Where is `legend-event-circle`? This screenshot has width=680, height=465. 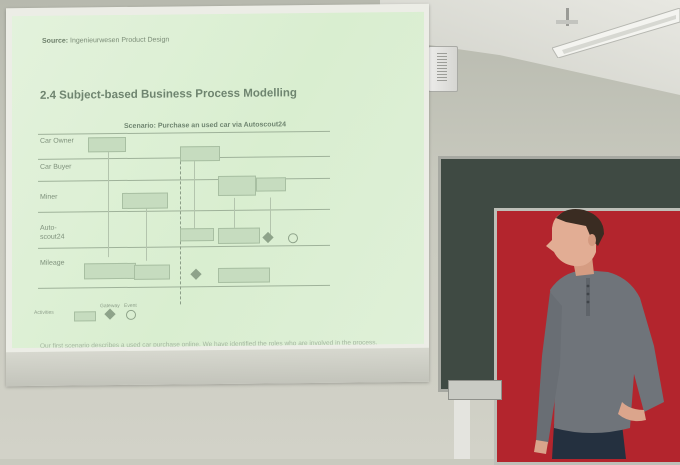 legend-event-circle is located at coordinates (131, 314).